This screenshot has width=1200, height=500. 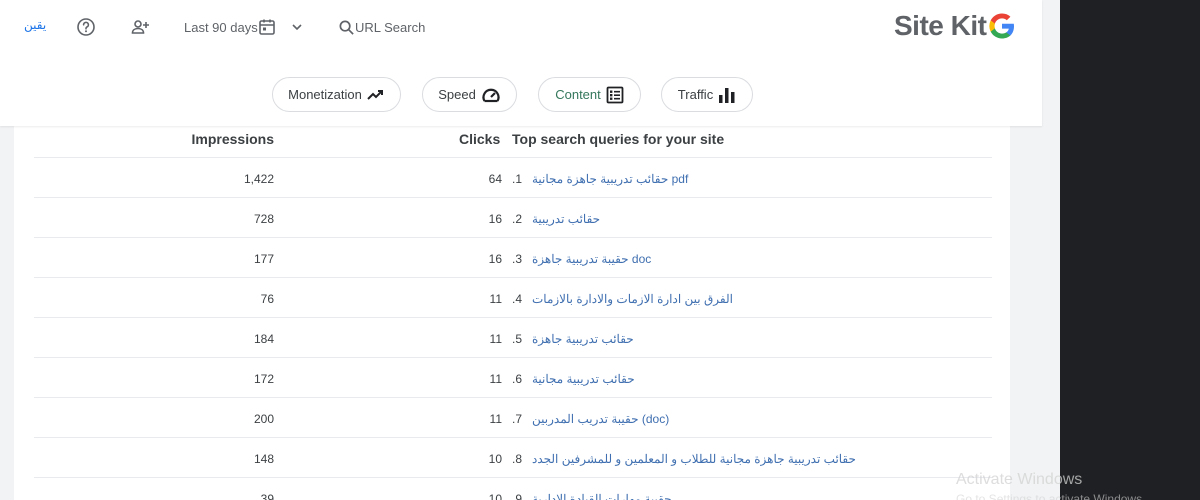 What do you see at coordinates (35, 25) in the screenshot?
I see `user-account-link: يقين` at bounding box center [35, 25].